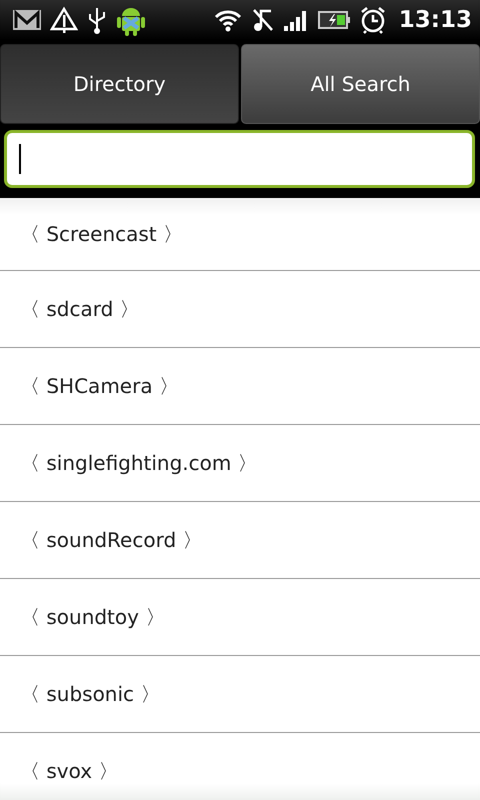  Describe the element at coordinates (119, 84) in the screenshot. I see `tab: Directory` at that location.